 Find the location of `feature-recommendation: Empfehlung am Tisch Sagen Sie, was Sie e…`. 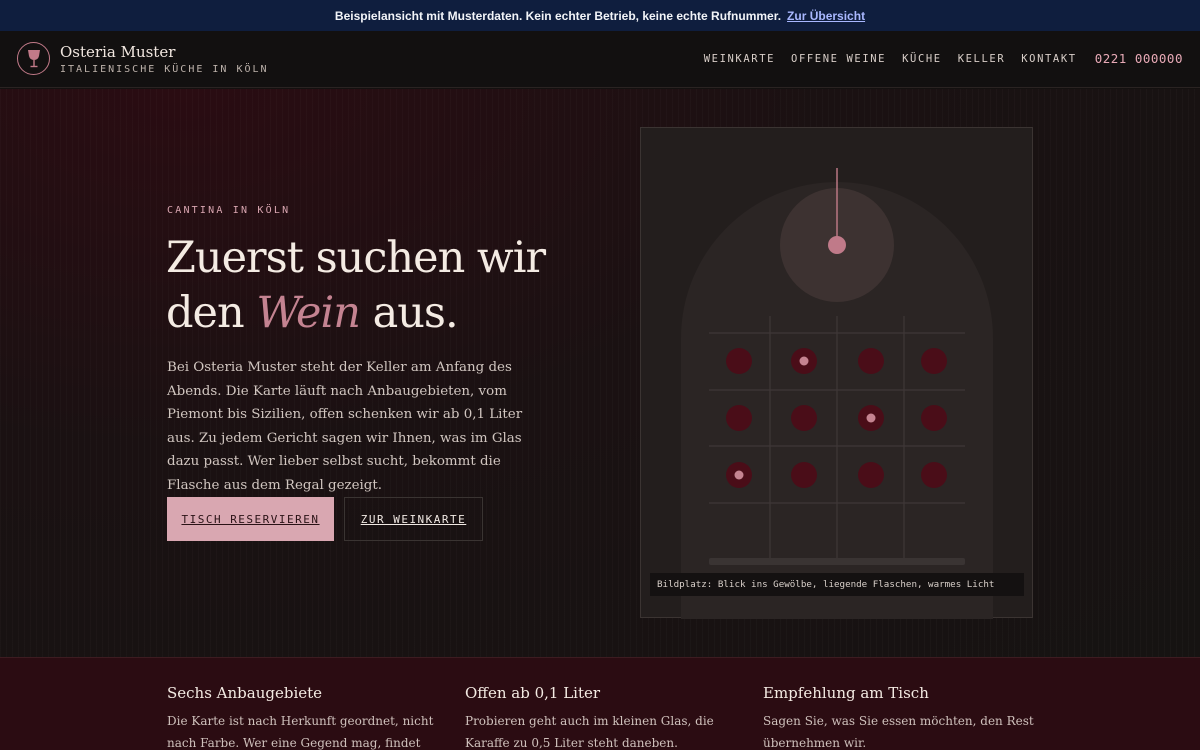

feature-recommendation: Empfehlung am Tisch Sagen Sie, was Sie e… is located at coordinates (903, 717).